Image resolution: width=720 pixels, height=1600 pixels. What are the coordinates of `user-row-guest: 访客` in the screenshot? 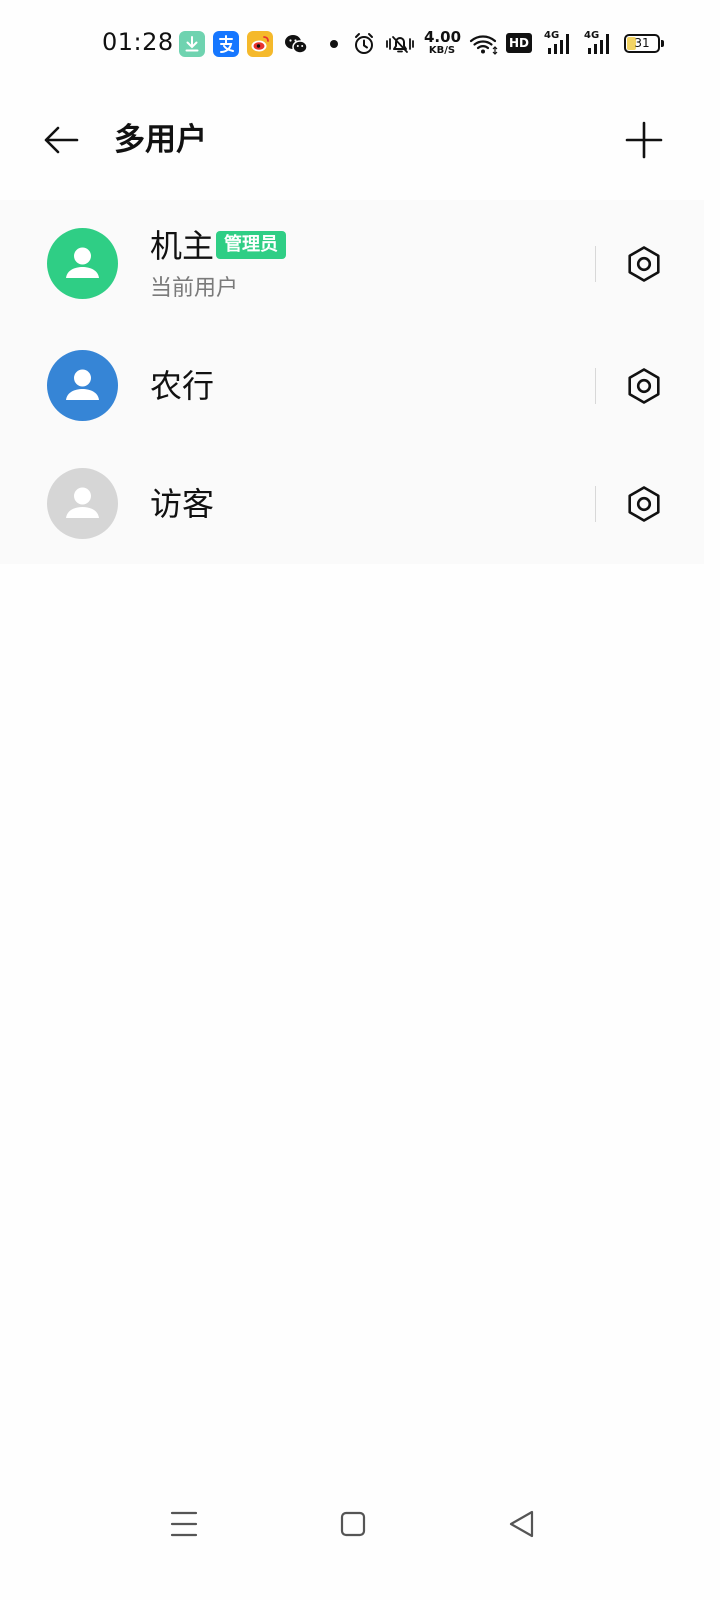 It's located at (352, 505).